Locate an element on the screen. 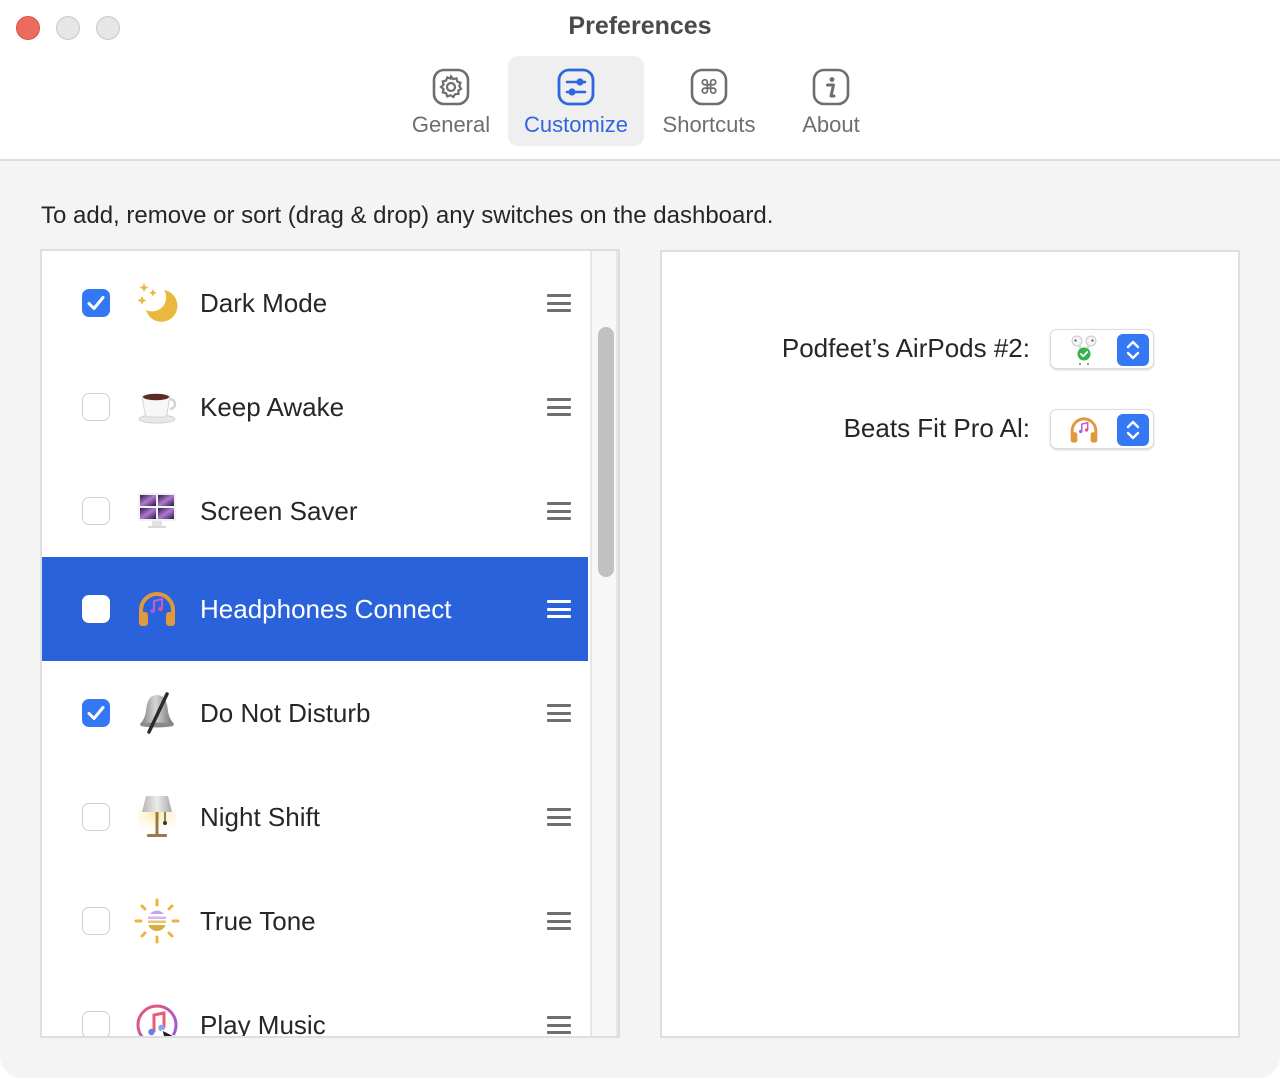 This screenshot has height=1078, width=1280. tab-about: About is located at coordinates (831, 101).